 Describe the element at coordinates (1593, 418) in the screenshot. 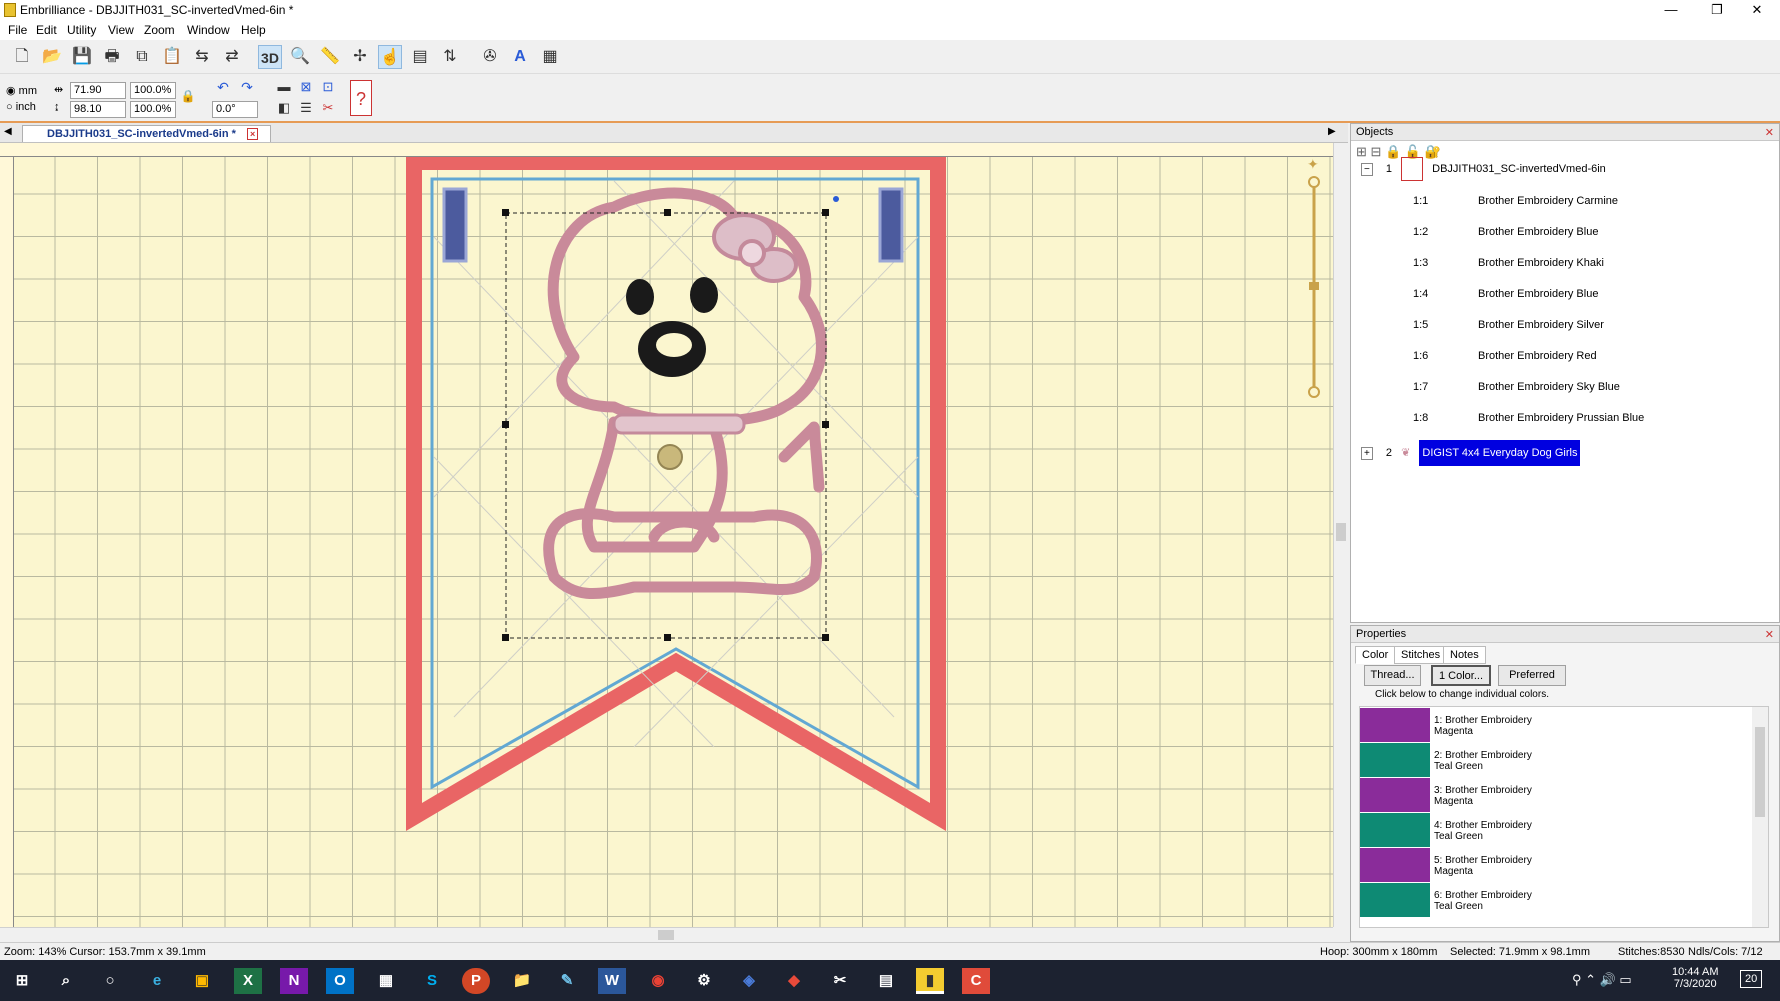

I see `list-item: 1:8 Brother Embroidery Prussian Blue` at that location.